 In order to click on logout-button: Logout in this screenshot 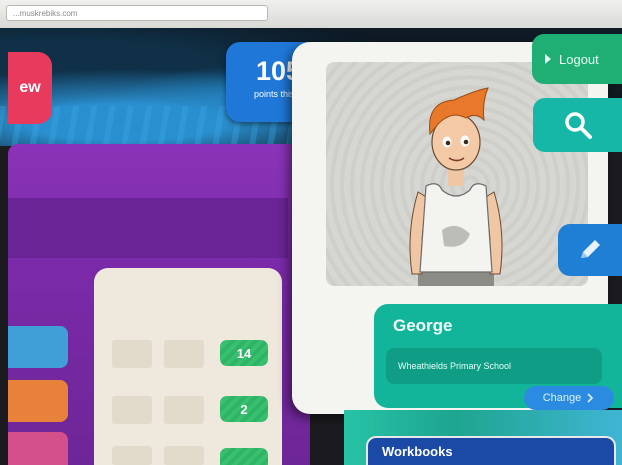, I will do `click(577, 59)`.